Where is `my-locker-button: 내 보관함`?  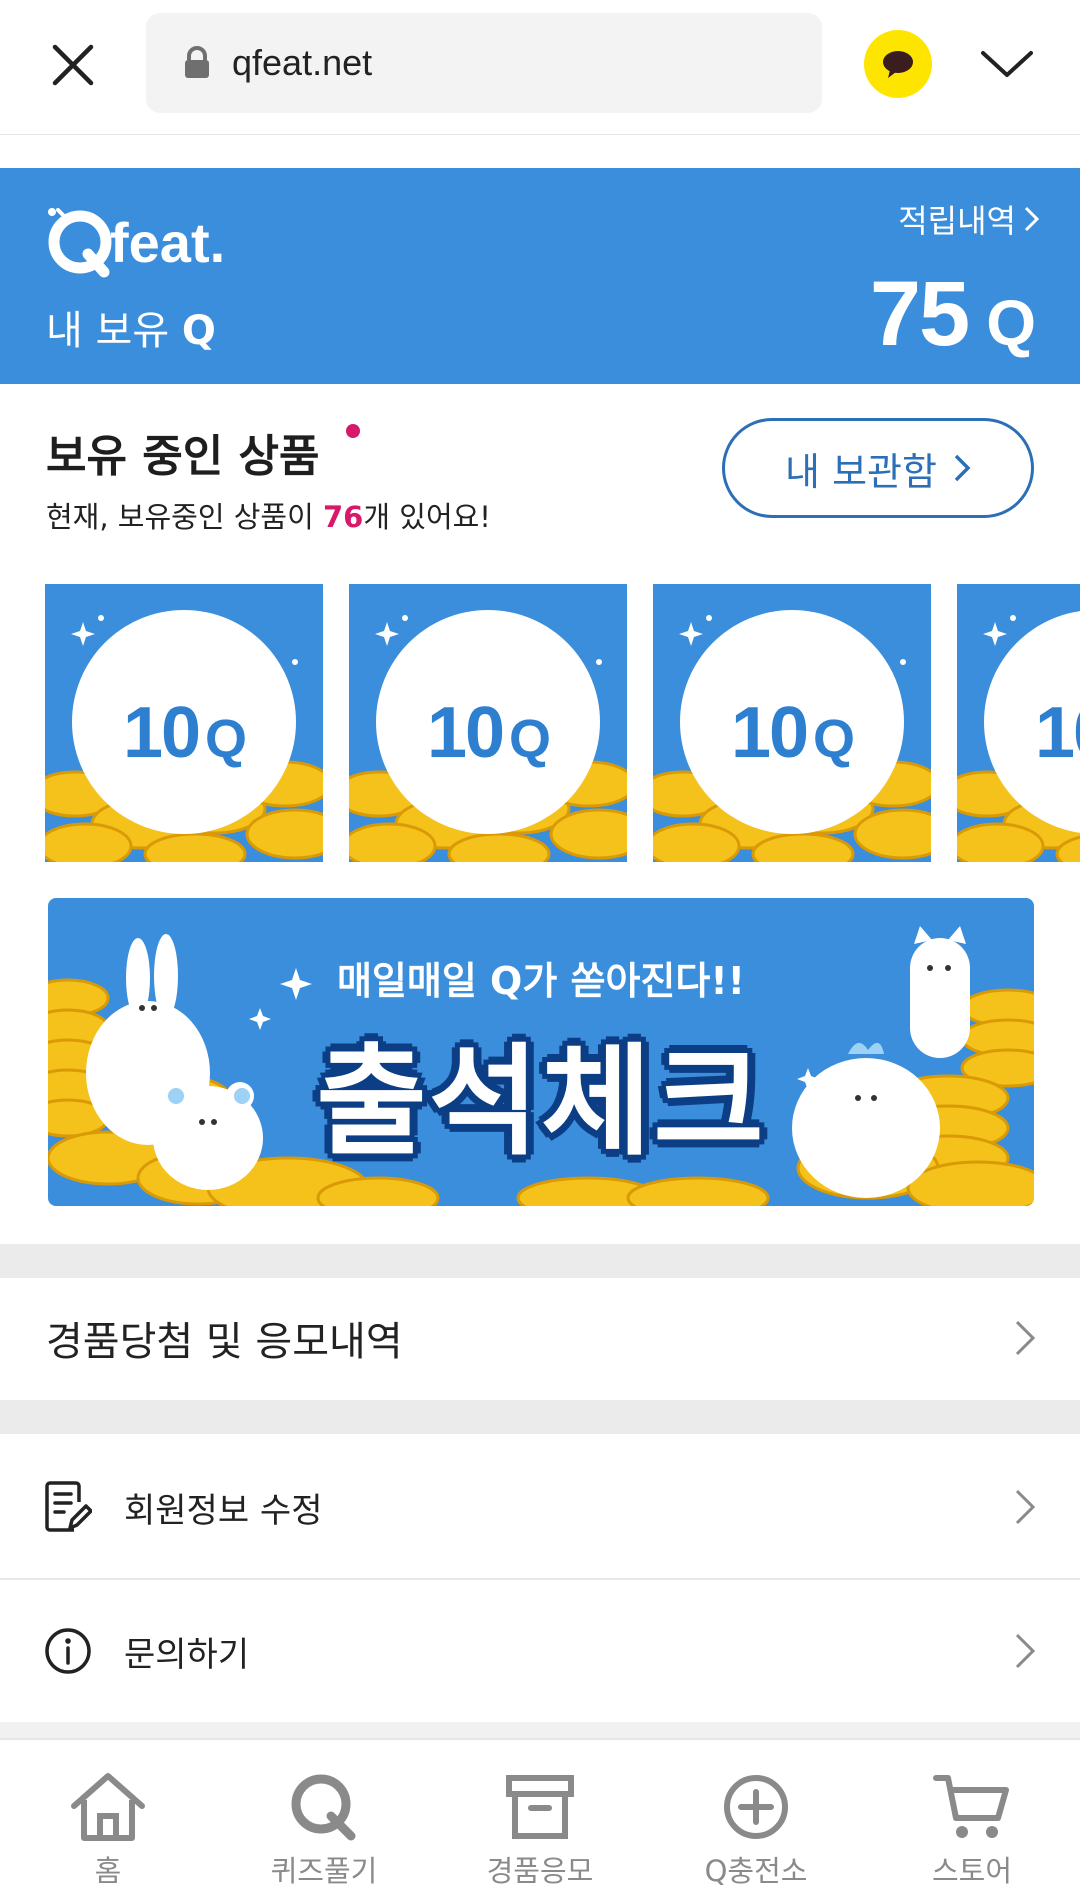
my-locker-button: 내 보관함 is located at coordinates (878, 468).